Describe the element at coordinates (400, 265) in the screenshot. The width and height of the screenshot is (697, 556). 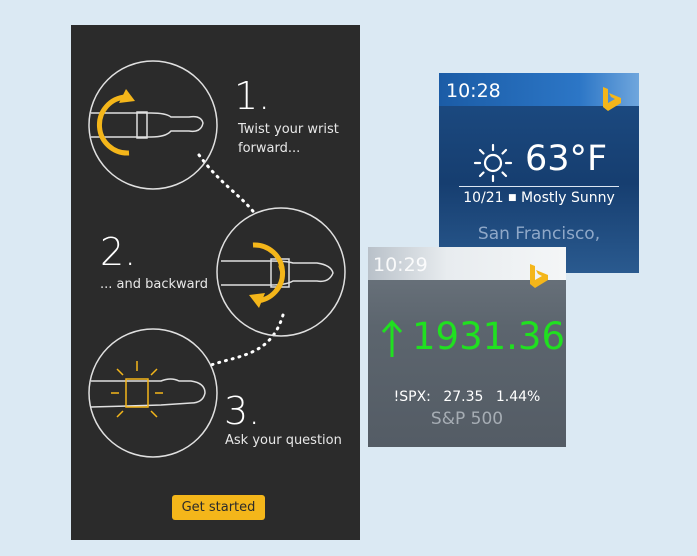
I see `stock-clock: 10:29` at that location.